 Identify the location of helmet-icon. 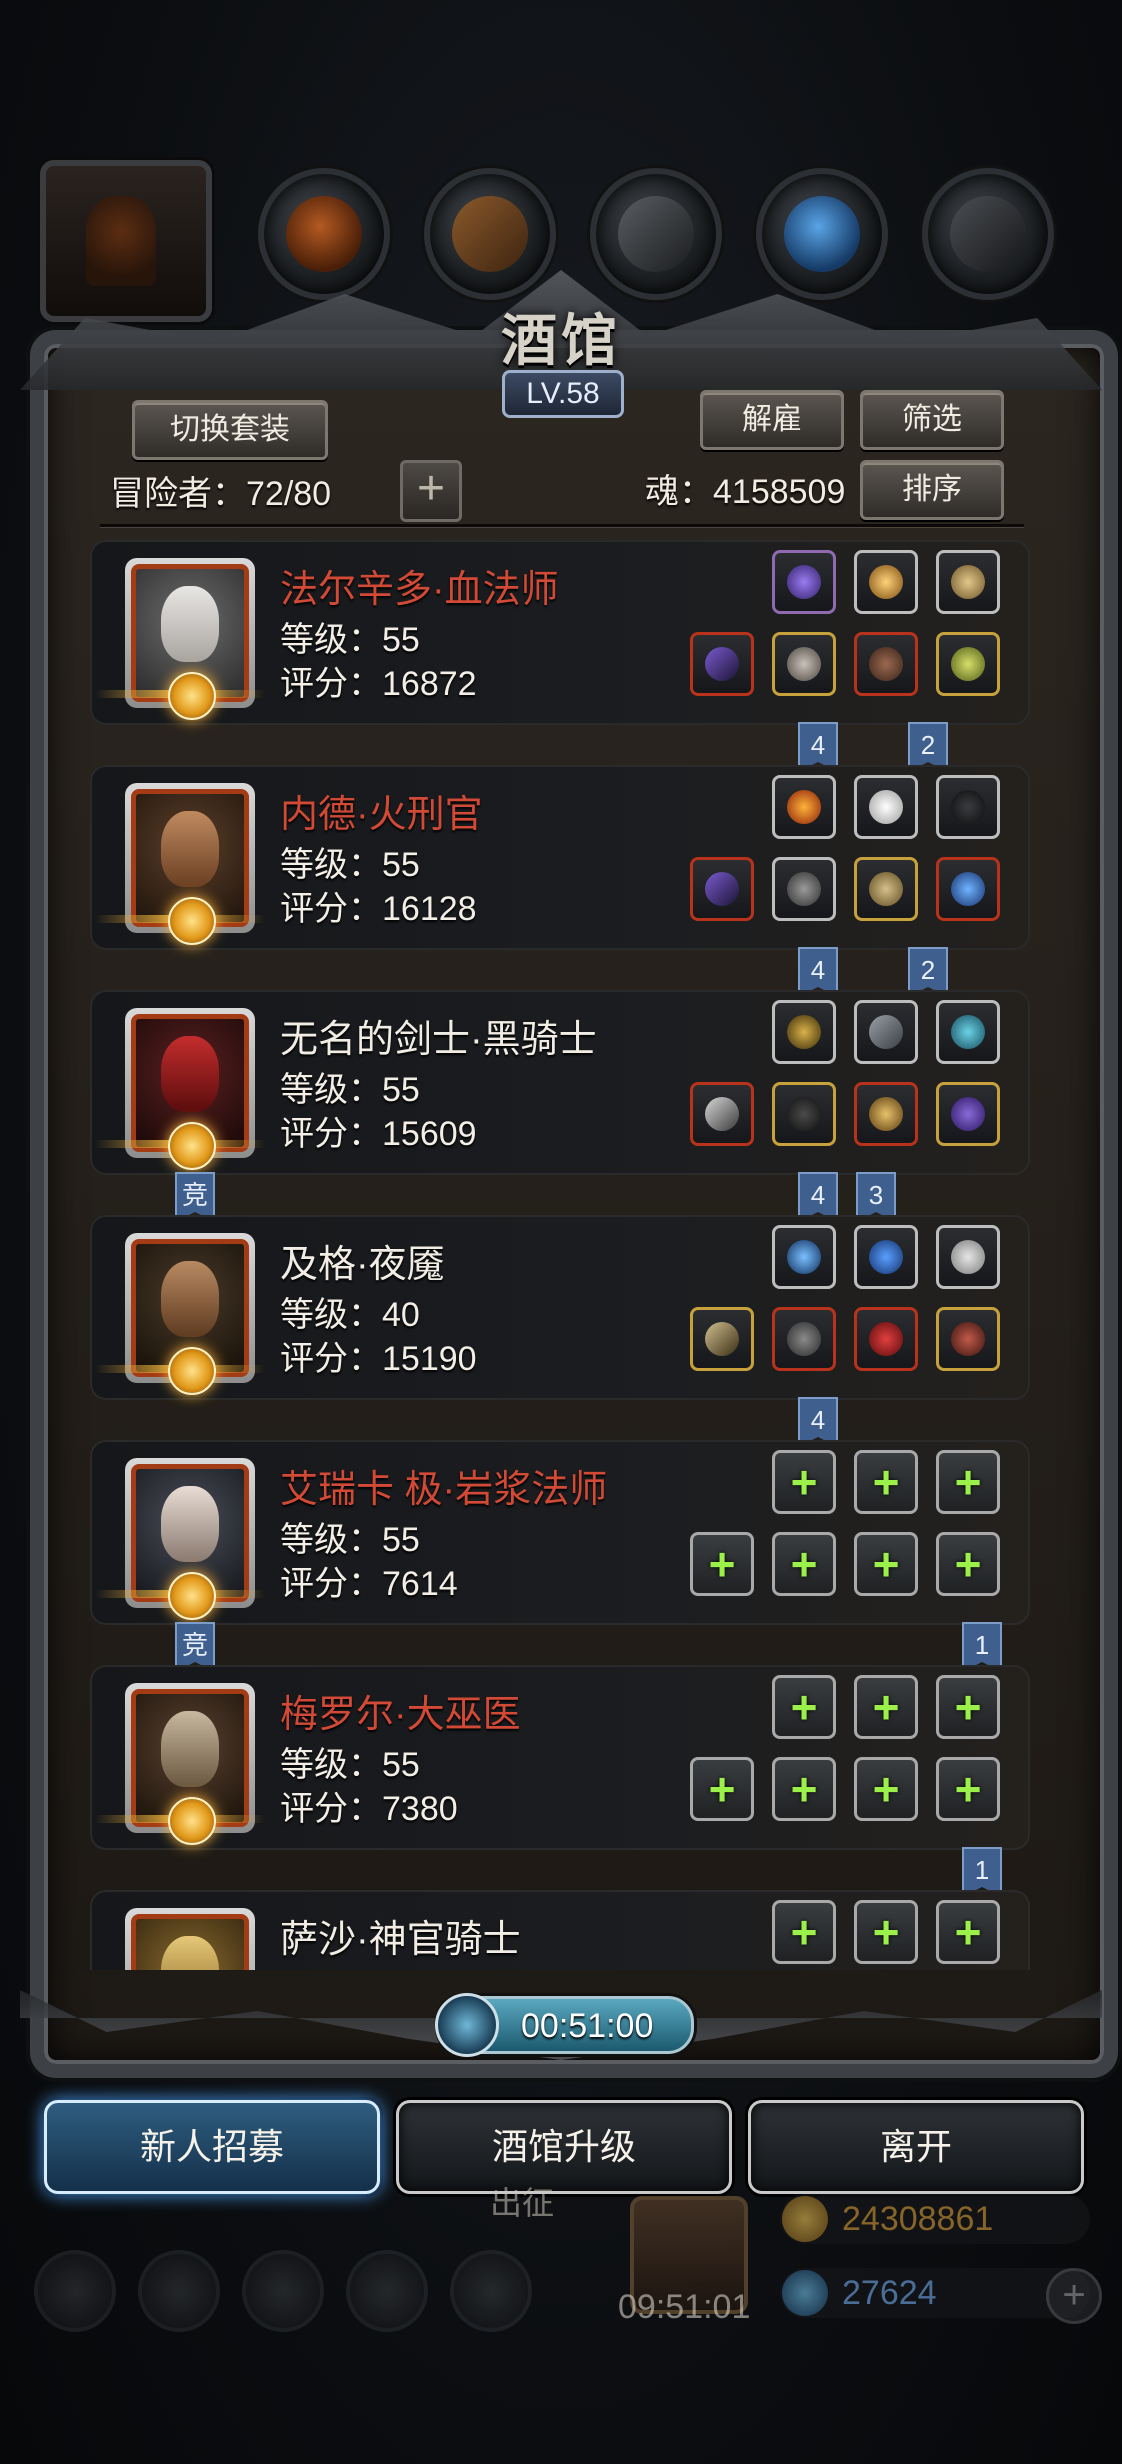
(886, 889).